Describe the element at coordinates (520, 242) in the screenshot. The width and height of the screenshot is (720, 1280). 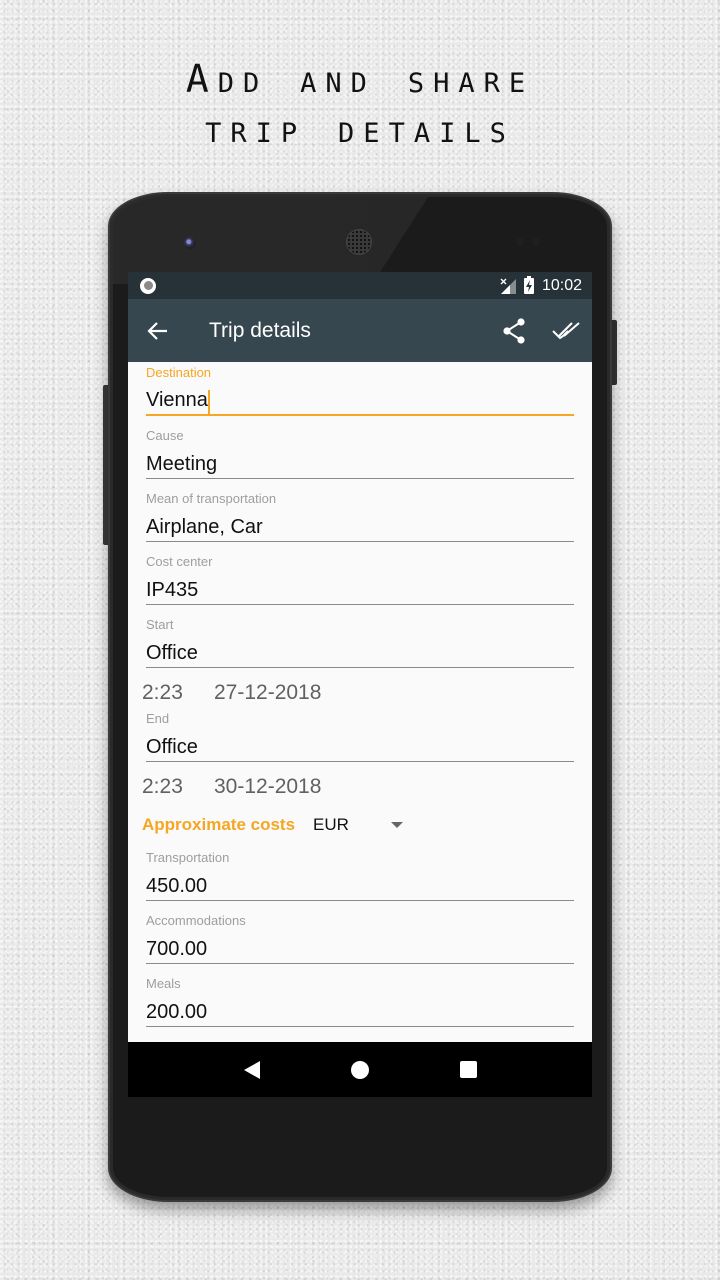
I see `proximity-sensor-icon` at that location.